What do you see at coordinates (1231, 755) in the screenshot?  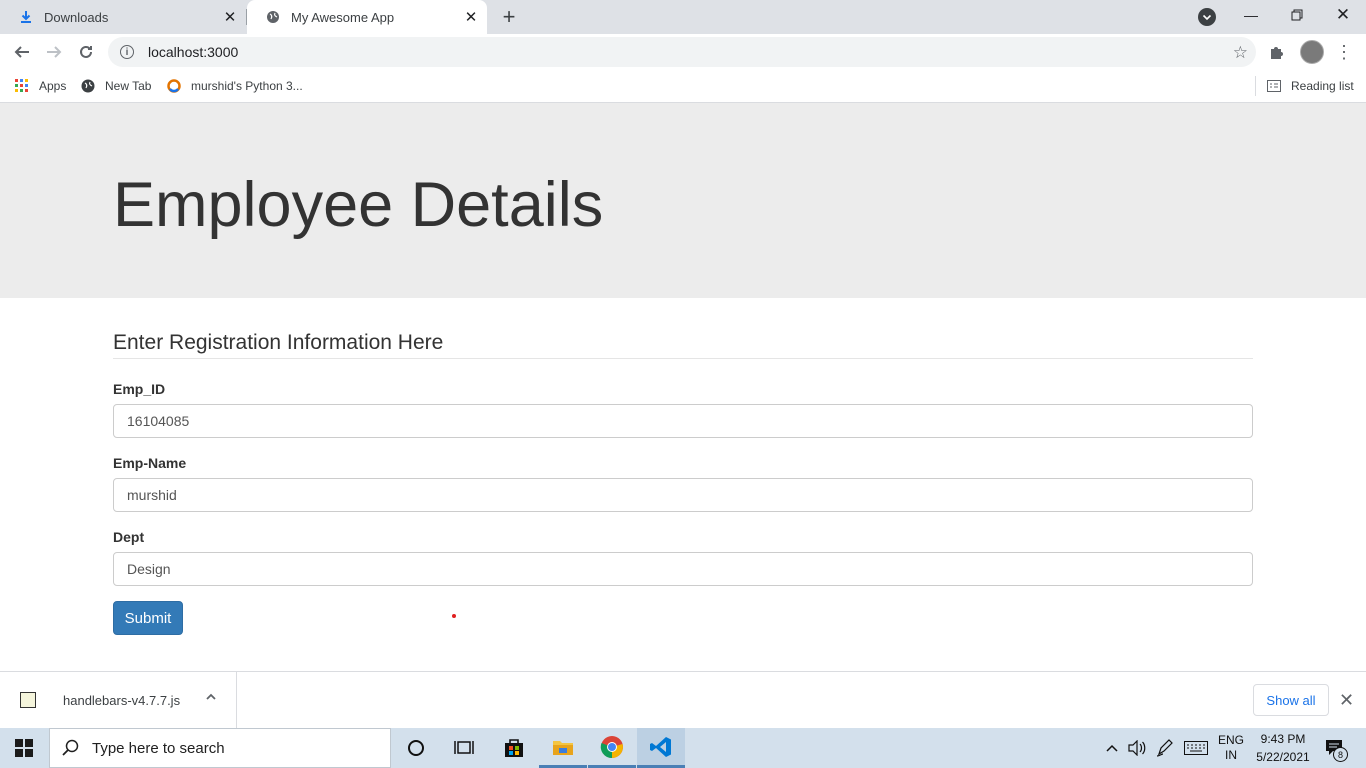 I see `lang-region: IN` at bounding box center [1231, 755].